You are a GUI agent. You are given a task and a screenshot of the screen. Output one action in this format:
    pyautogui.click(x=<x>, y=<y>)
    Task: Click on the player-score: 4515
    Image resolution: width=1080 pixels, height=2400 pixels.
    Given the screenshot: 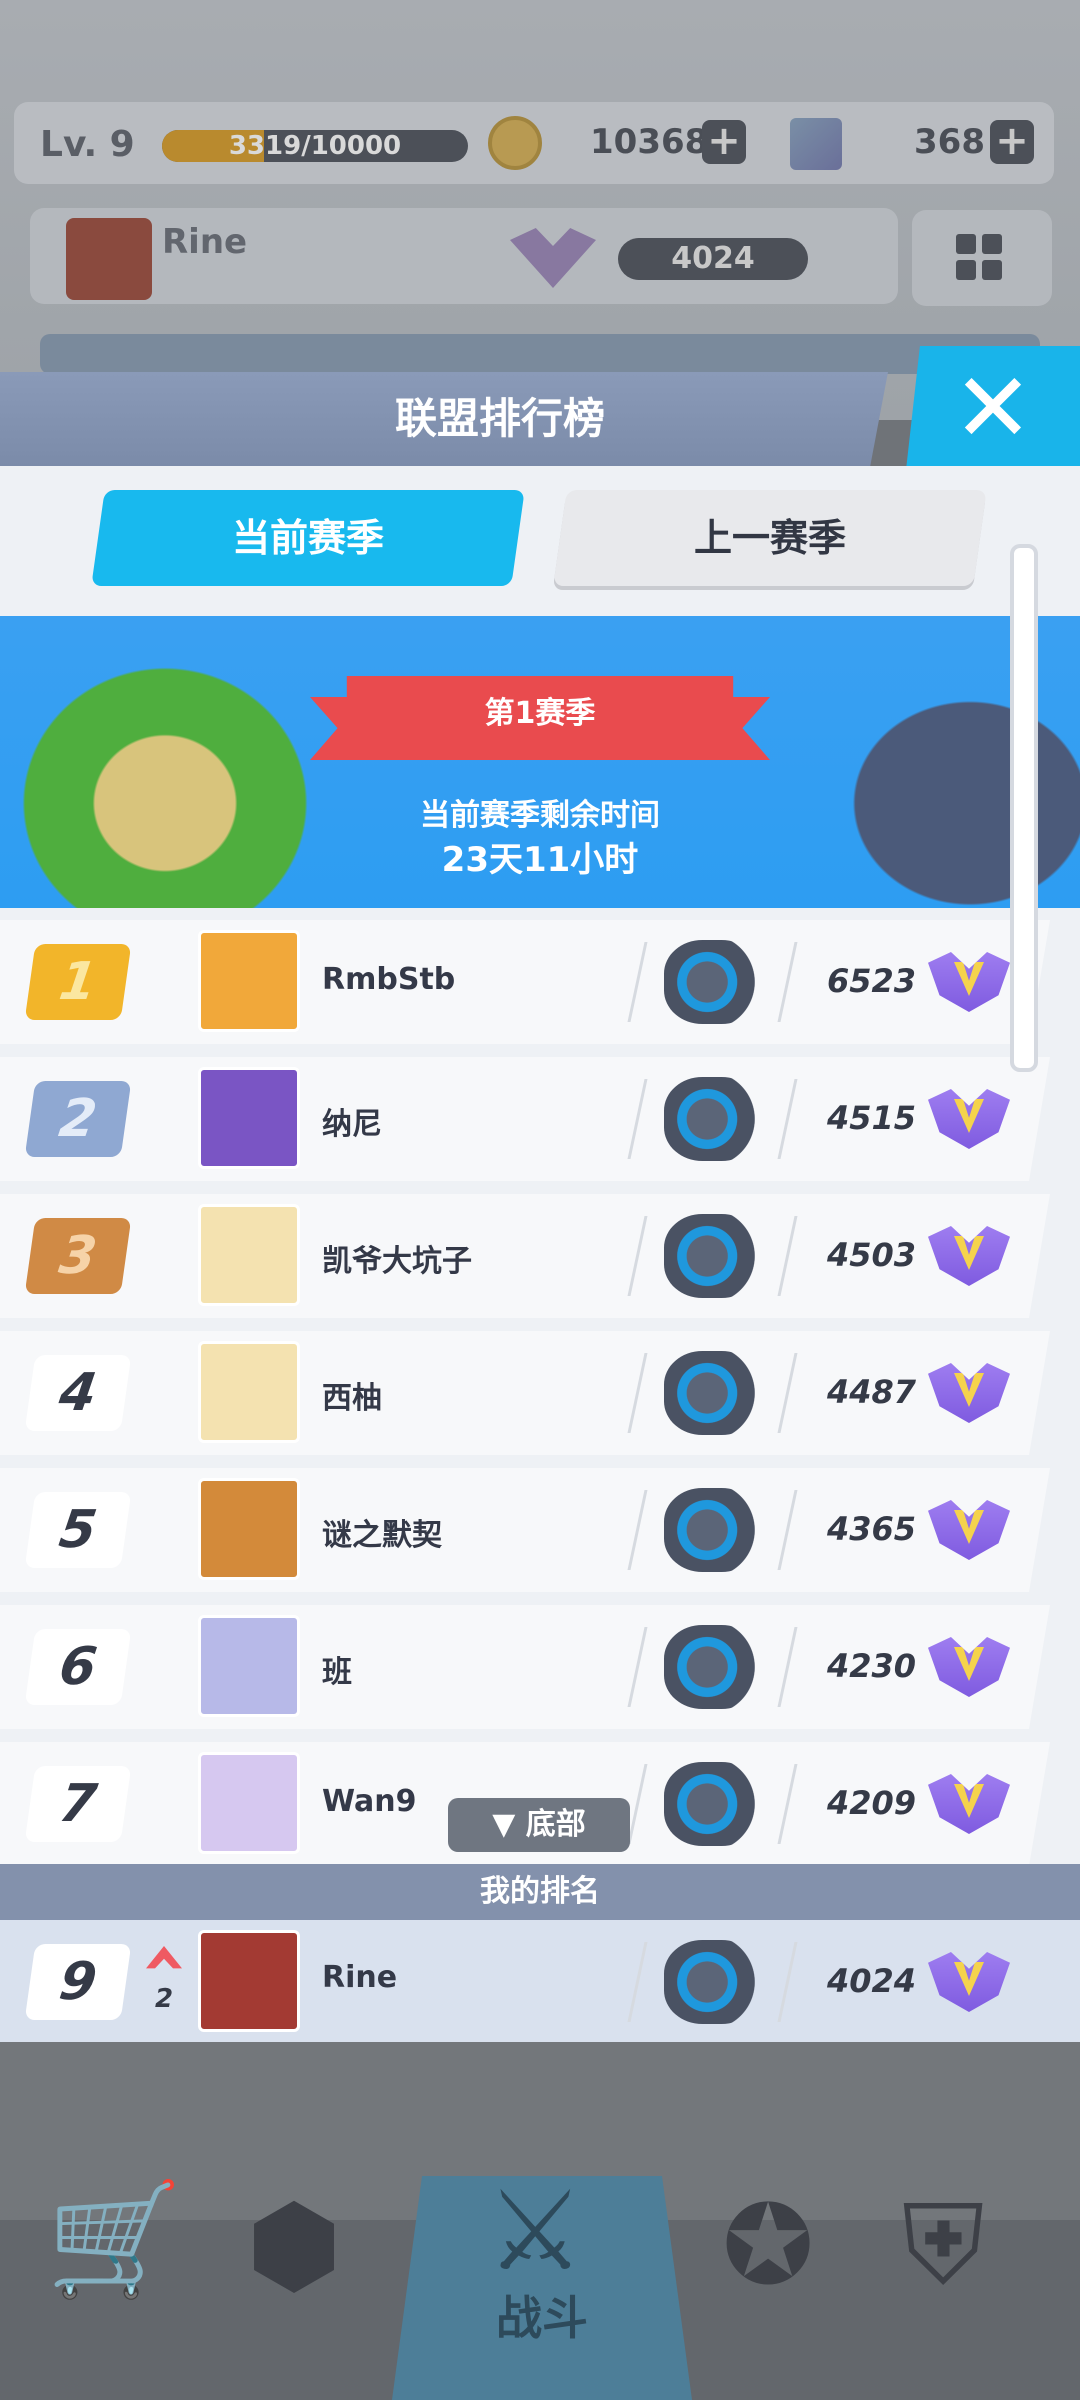 What is the action you would take?
    pyautogui.click(x=871, y=1118)
    